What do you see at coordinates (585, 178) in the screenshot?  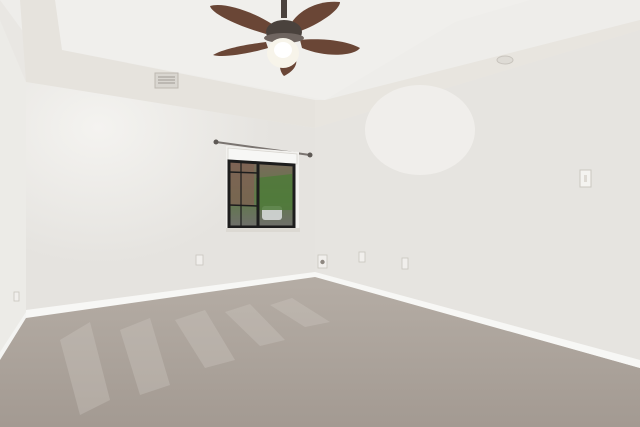 I see `light-switch-toggle` at bounding box center [585, 178].